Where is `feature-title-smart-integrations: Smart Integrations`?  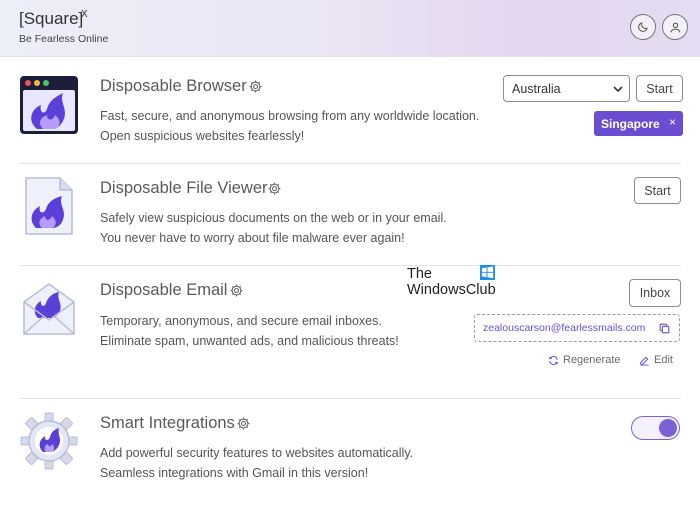
feature-title-smart-integrations: Smart Integrations is located at coordinates (167, 423).